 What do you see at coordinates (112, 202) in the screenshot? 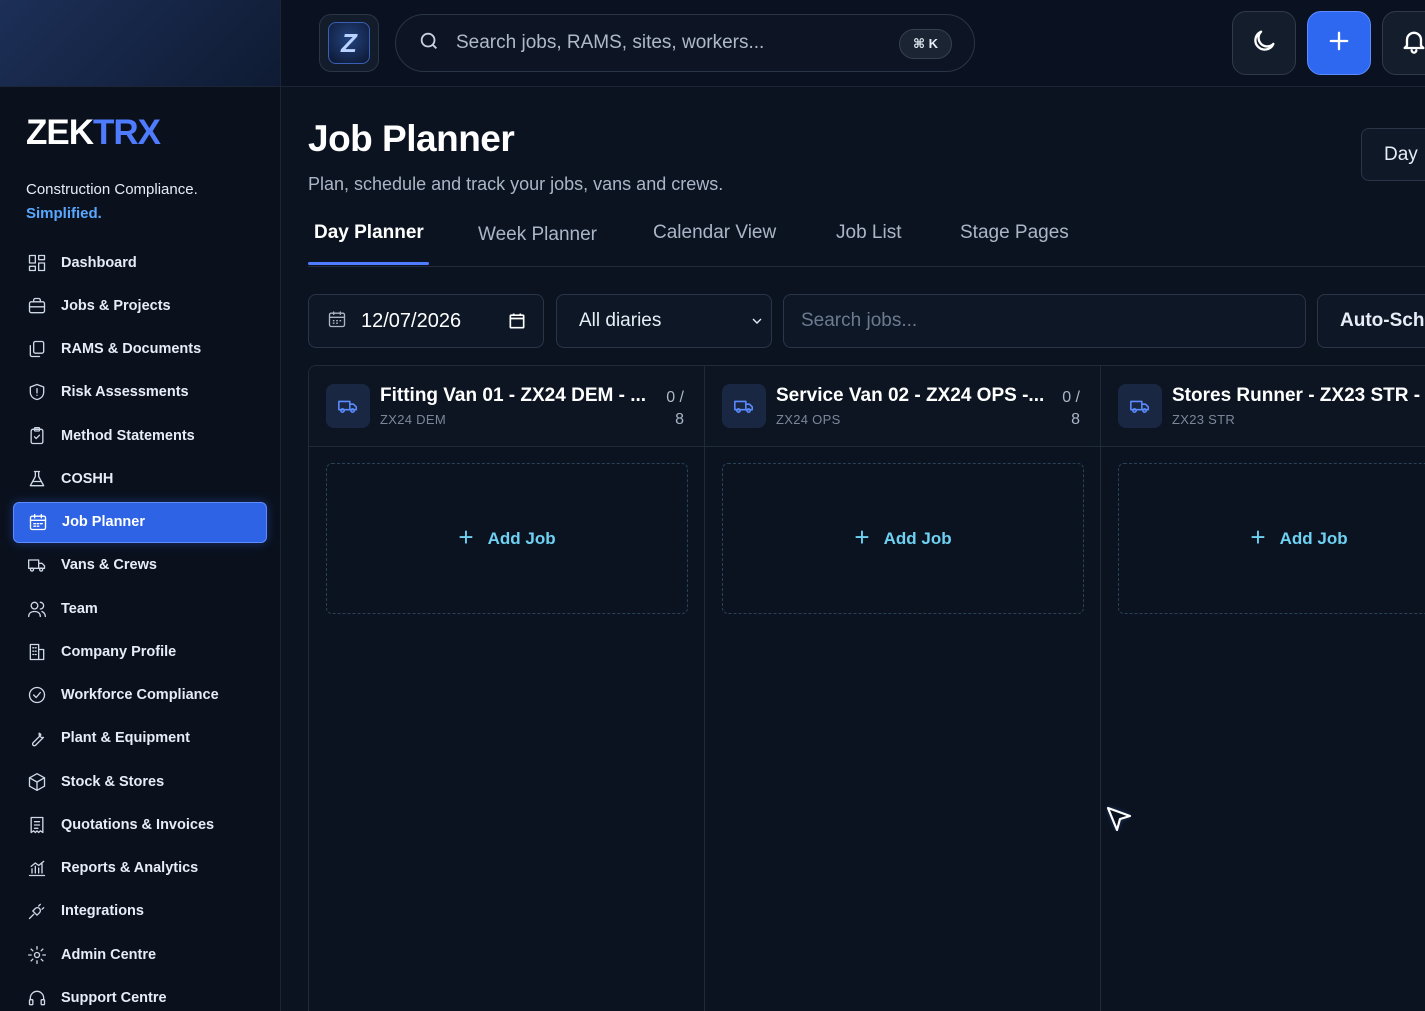
I see `tagline: Construction Compliance. Simplified.` at bounding box center [112, 202].